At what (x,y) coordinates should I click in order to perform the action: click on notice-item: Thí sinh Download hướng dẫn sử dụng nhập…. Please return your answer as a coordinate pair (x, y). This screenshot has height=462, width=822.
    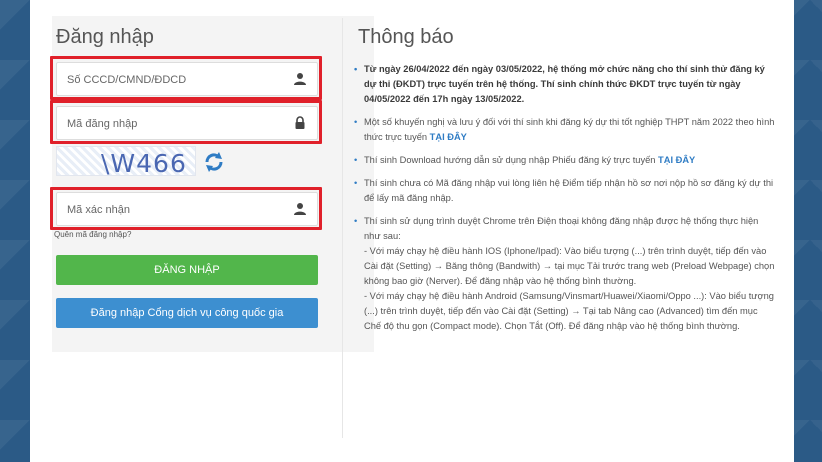
    Looking at the image, I should click on (564, 160).